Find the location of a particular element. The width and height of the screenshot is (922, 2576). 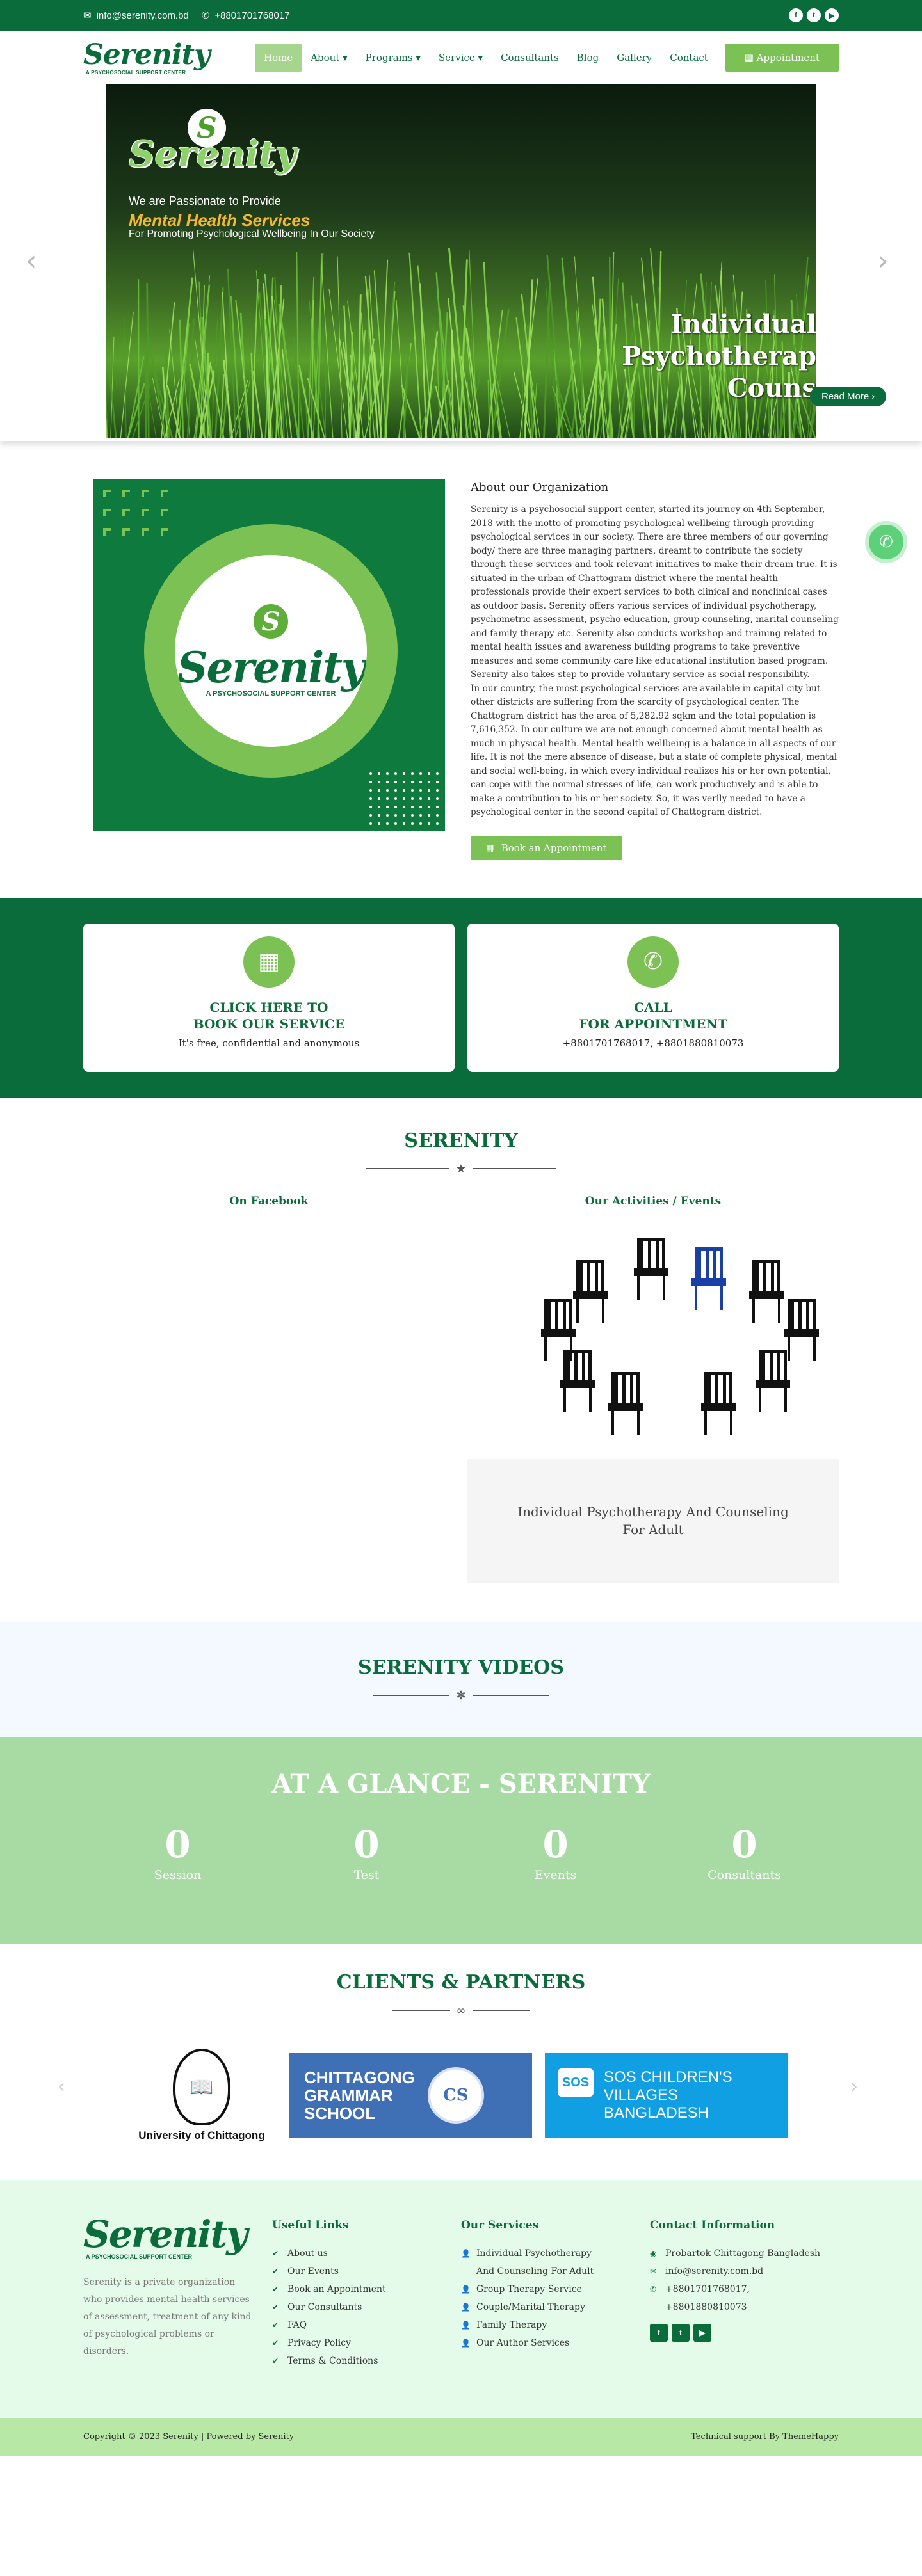

nav-service: Service ▾ is located at coordinates (461, 58).